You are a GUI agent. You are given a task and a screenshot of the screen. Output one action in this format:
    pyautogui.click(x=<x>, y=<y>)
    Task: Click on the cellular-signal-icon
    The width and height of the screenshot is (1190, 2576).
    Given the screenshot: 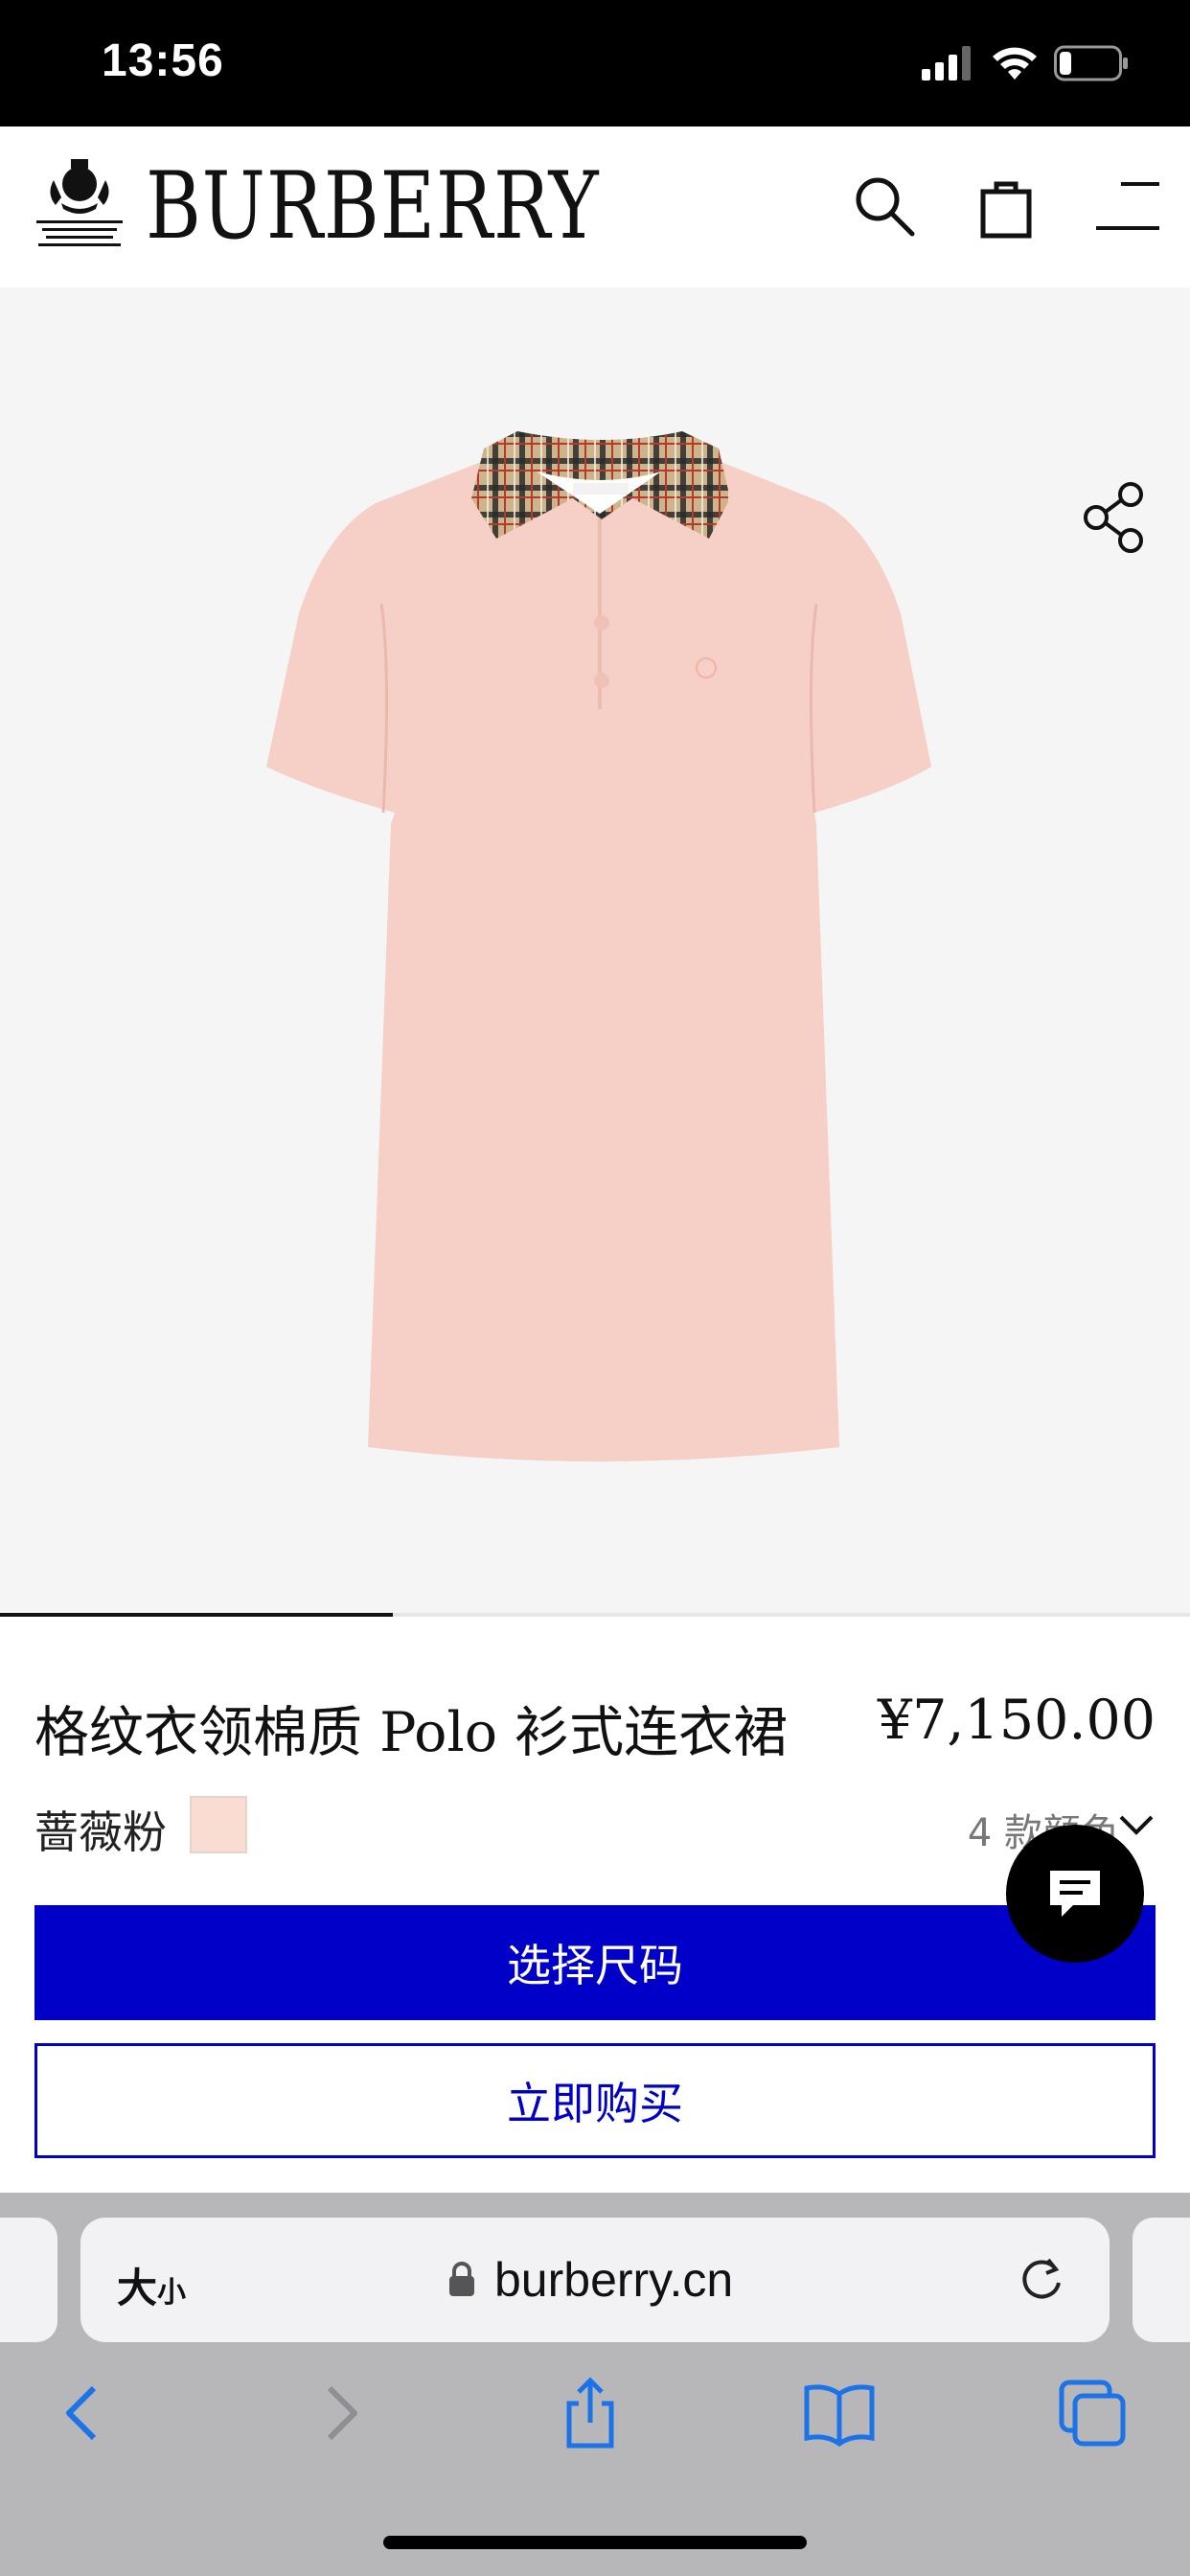 What is the action you would take?
    pyautogui.click(x=947, y=63)
    